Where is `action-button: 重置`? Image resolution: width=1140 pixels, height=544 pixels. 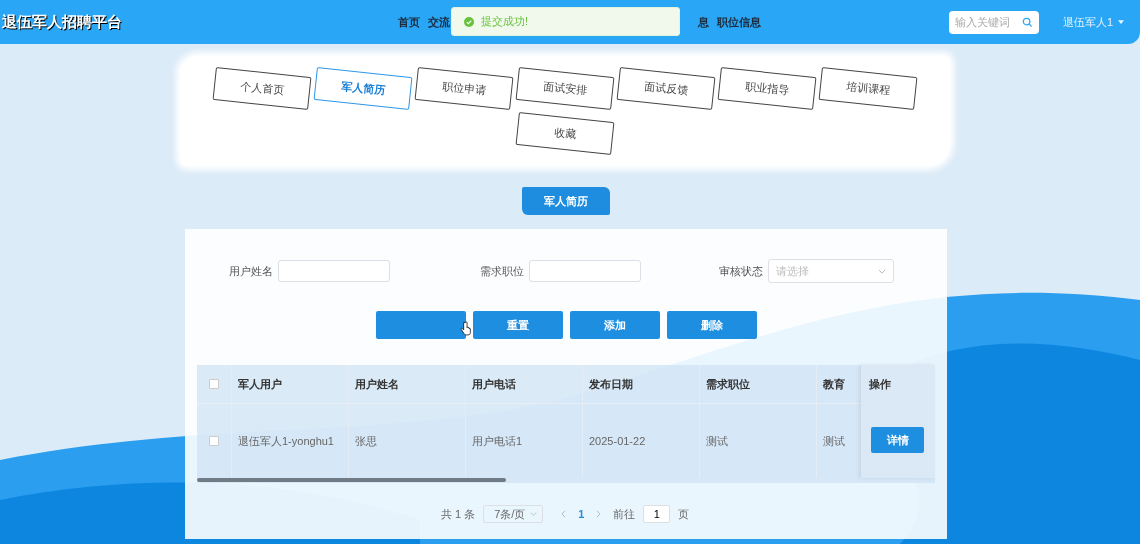
action-button: 重置 is located at coordinates (518, 325).